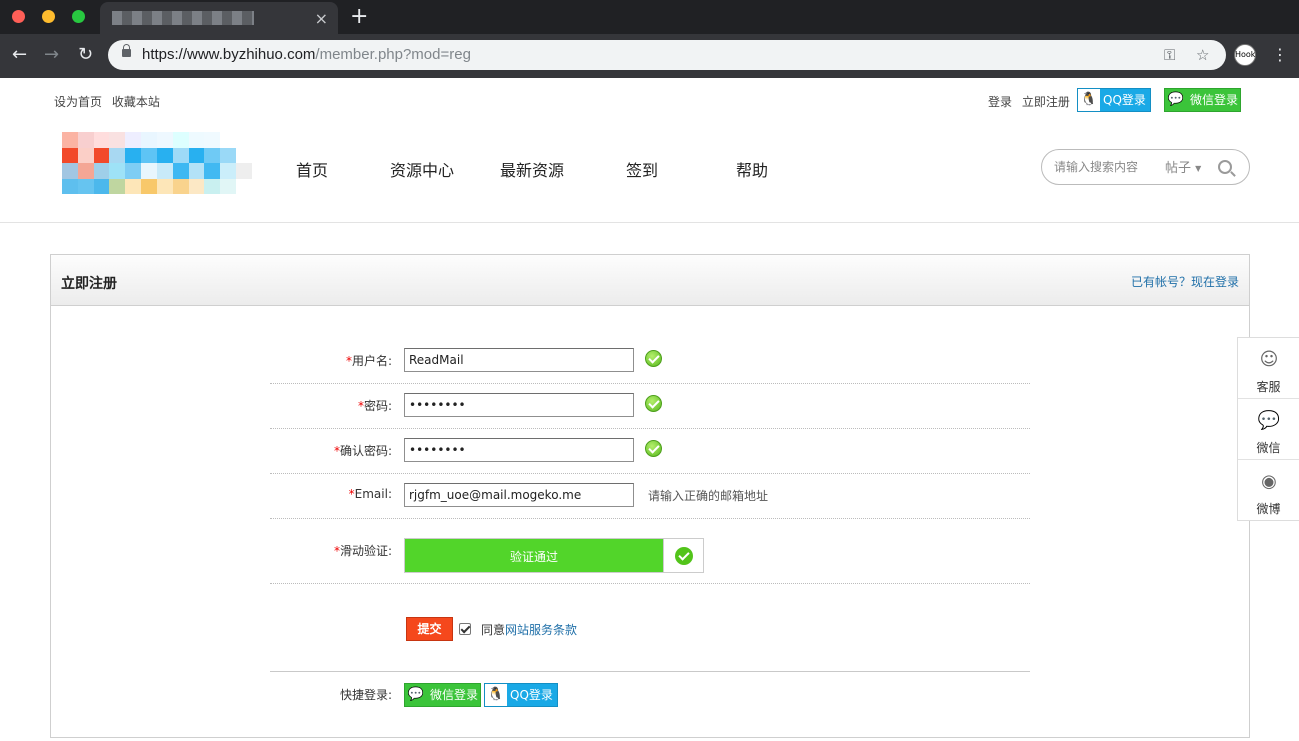  I want to click on slider-verify-label: *滑动验证:, so click(321, 550).